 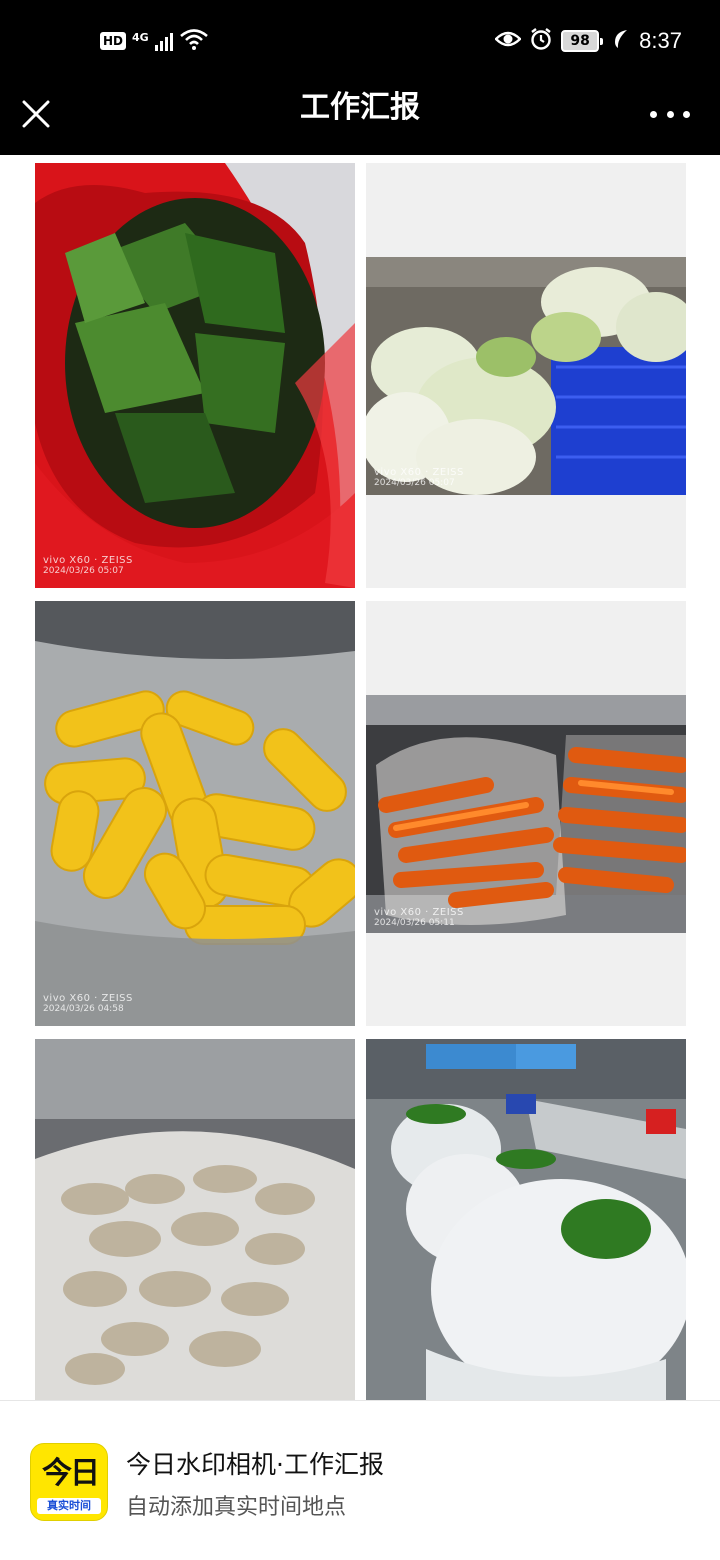 What do you see at coordinates (360, 41) in the screenshot?
I see `status-bar: HD 4G 98 8:37` at bounding box center [360, 41].